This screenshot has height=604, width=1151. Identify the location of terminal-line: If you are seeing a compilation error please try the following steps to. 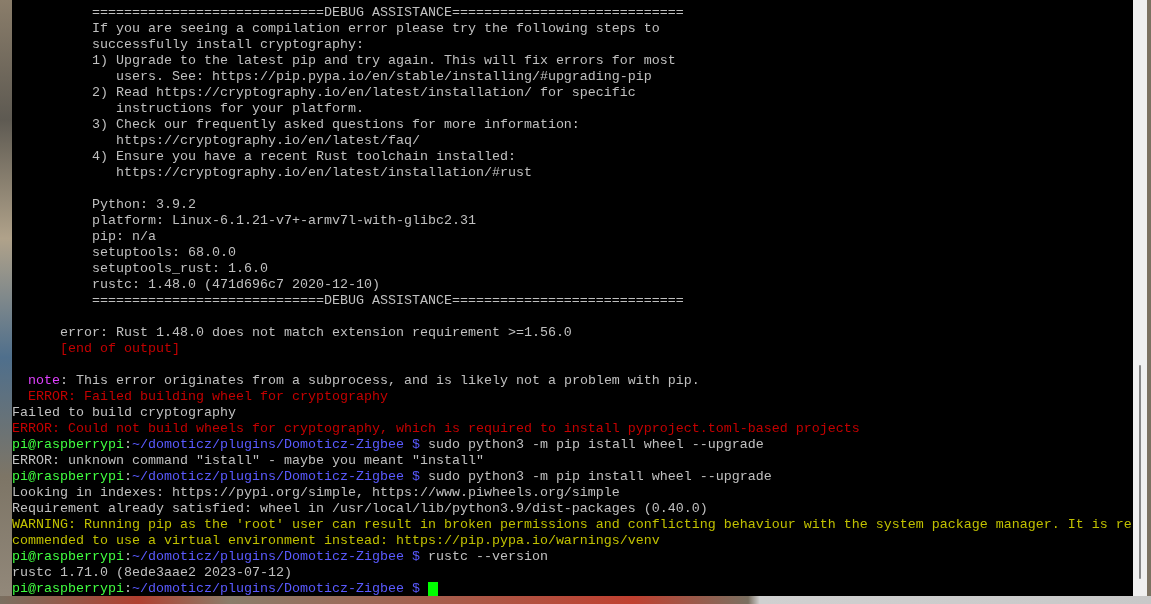
(375, 29).